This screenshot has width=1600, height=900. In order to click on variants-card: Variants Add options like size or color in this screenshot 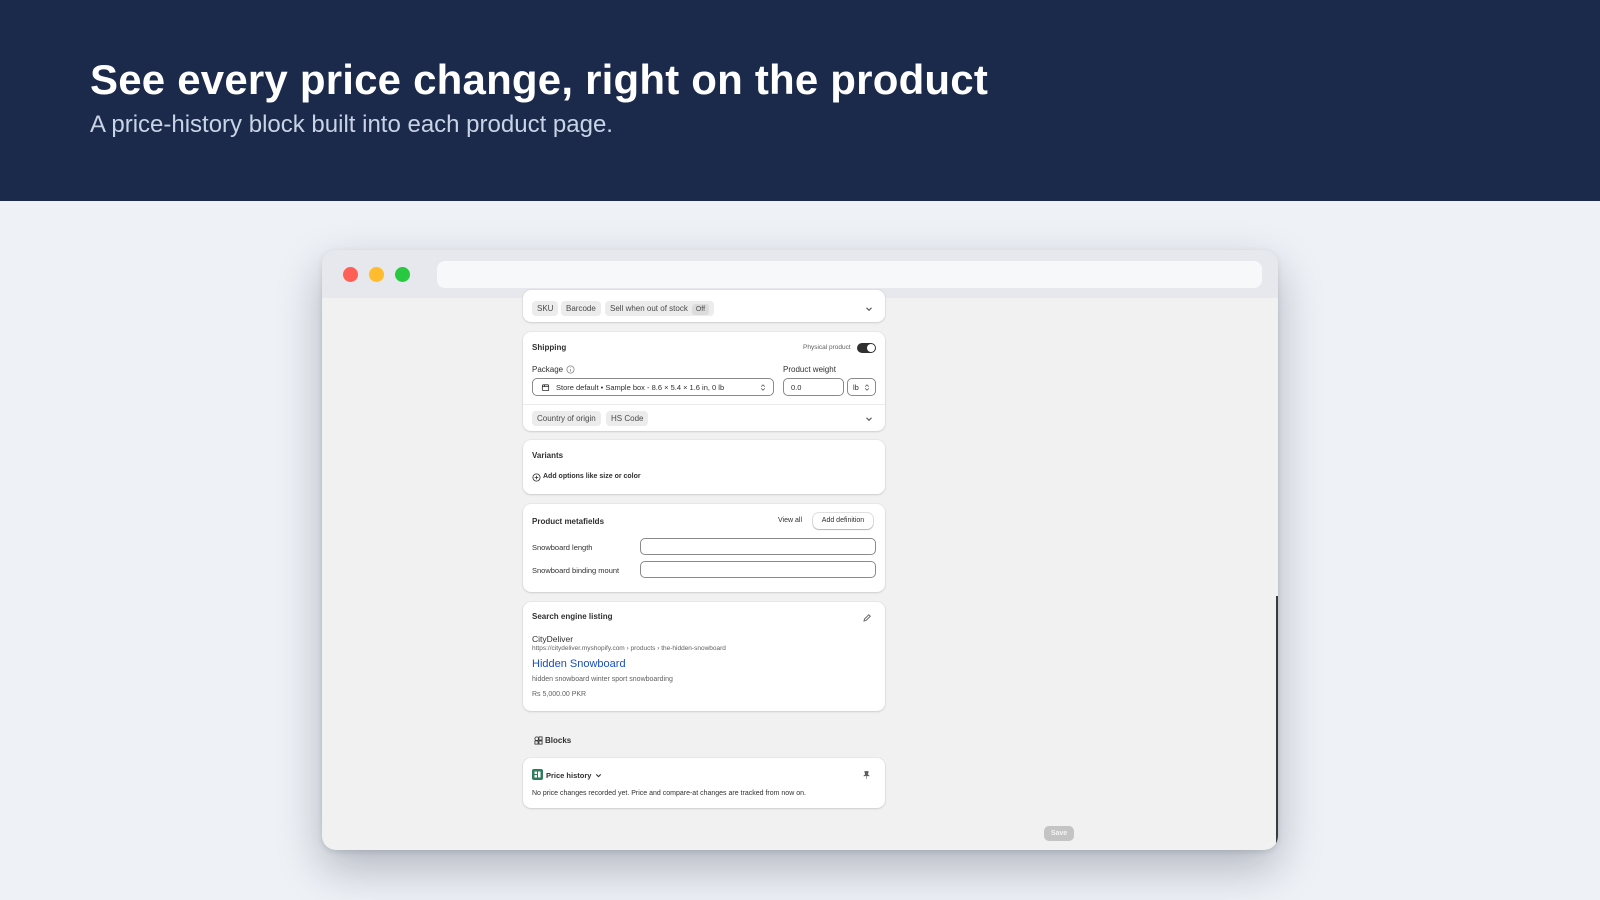, I will do `click(704, 467)`.